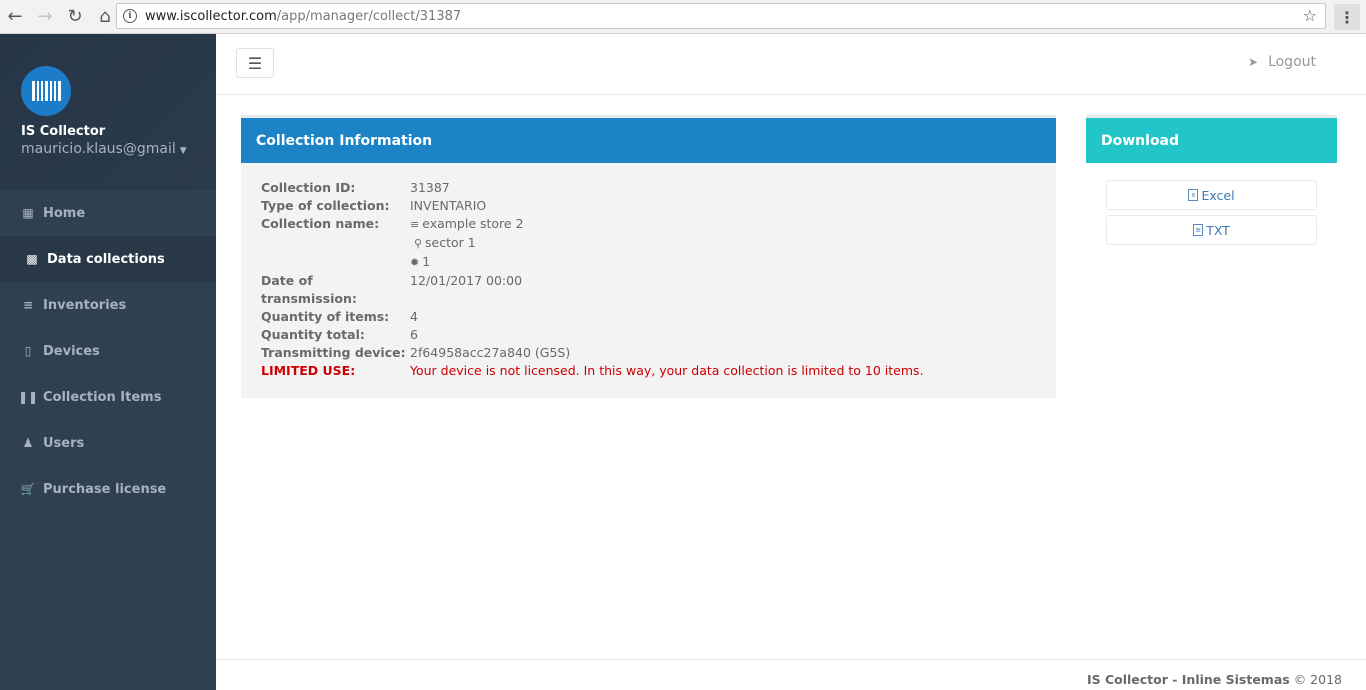 The width and height of the screenshot is (1366, 690). I want to click on footer-copyright: © 2018, so click(1317, 679).